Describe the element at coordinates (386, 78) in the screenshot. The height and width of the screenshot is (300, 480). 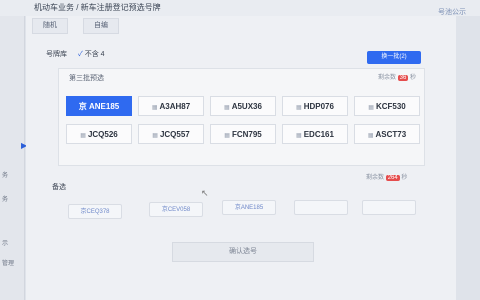
I see `countdown-label: 剩余数` at that location.